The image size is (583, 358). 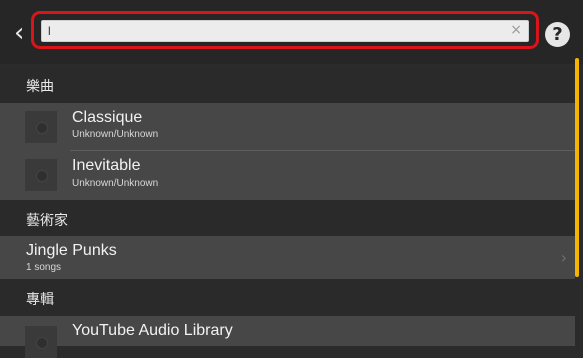 What do you see at coordinates (287, 127) in the screenshot?
I see `song-item: Classique Unknown/Unknown` at bounding box center [287, 127].